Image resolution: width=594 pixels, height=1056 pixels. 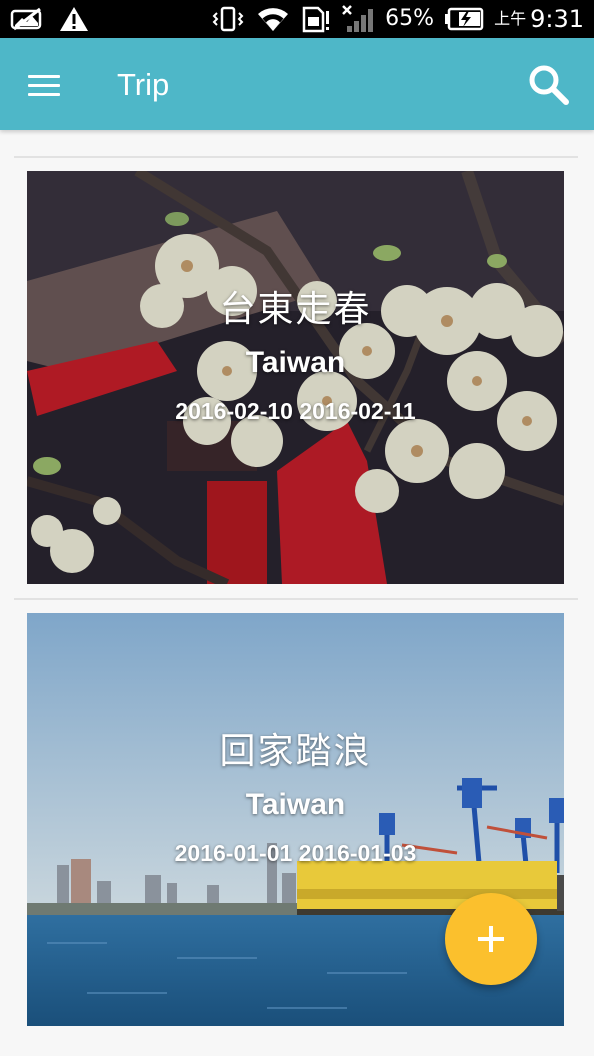 What do you see at coordinates (557, 19) in the screenshot?
I see `clock: 9:31` at bounding box center [557, 19].